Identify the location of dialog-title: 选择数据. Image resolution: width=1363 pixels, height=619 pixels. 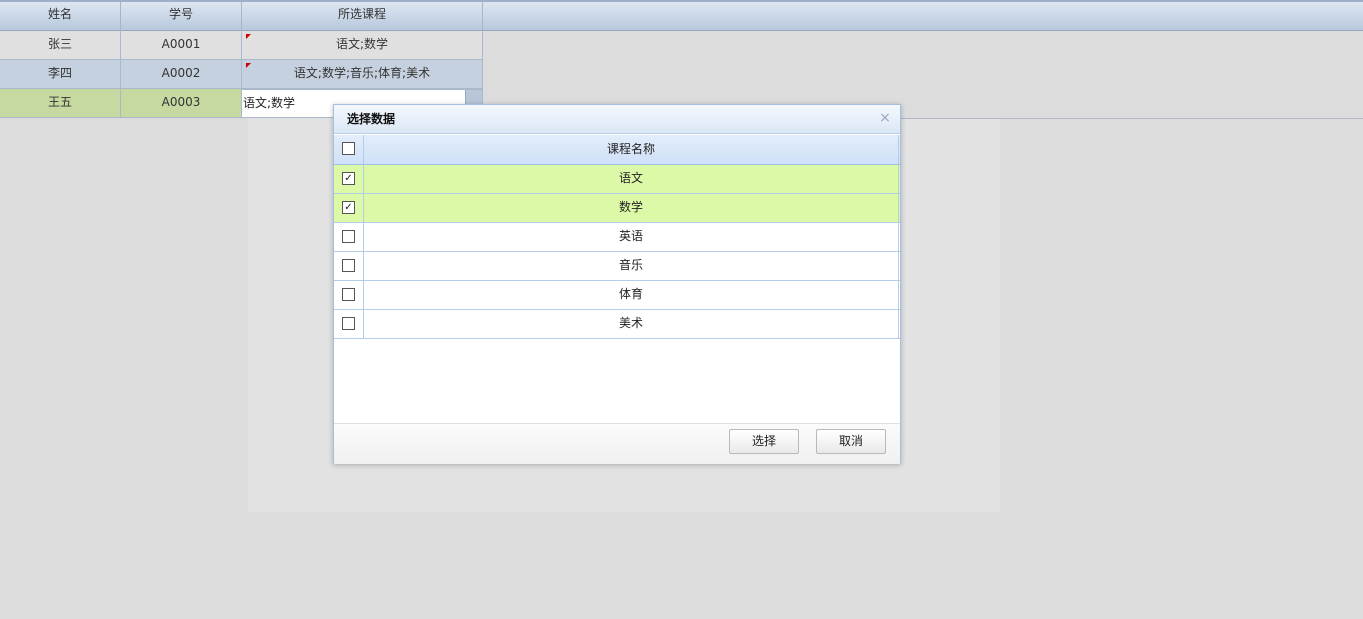
(371, 119).